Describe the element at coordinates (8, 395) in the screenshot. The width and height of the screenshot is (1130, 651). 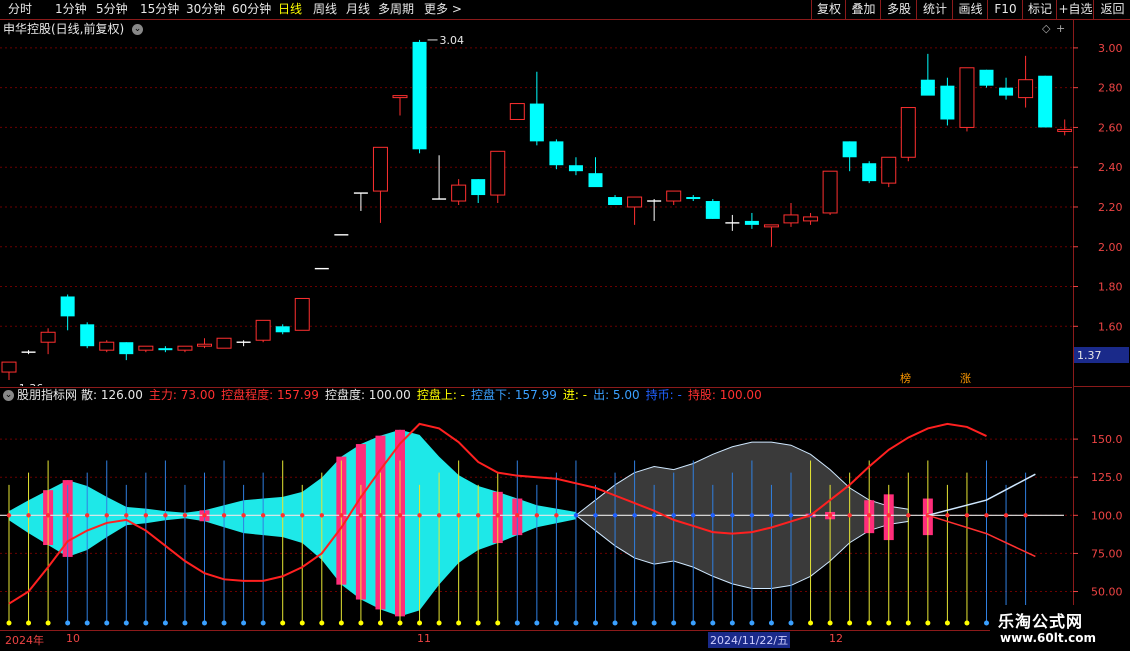
I see `indicator-menu-icon: ⌄` at that location.